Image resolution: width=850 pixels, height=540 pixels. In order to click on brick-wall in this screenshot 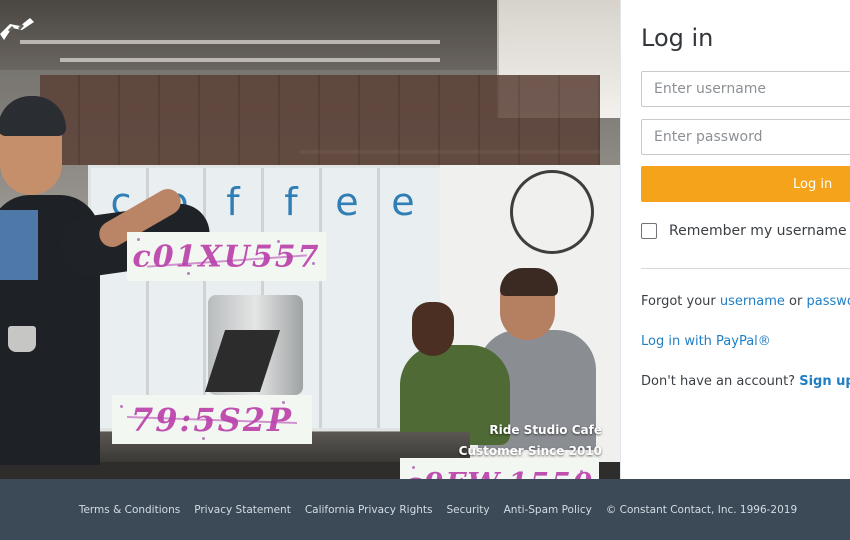, I will do `click(320, 120)`.